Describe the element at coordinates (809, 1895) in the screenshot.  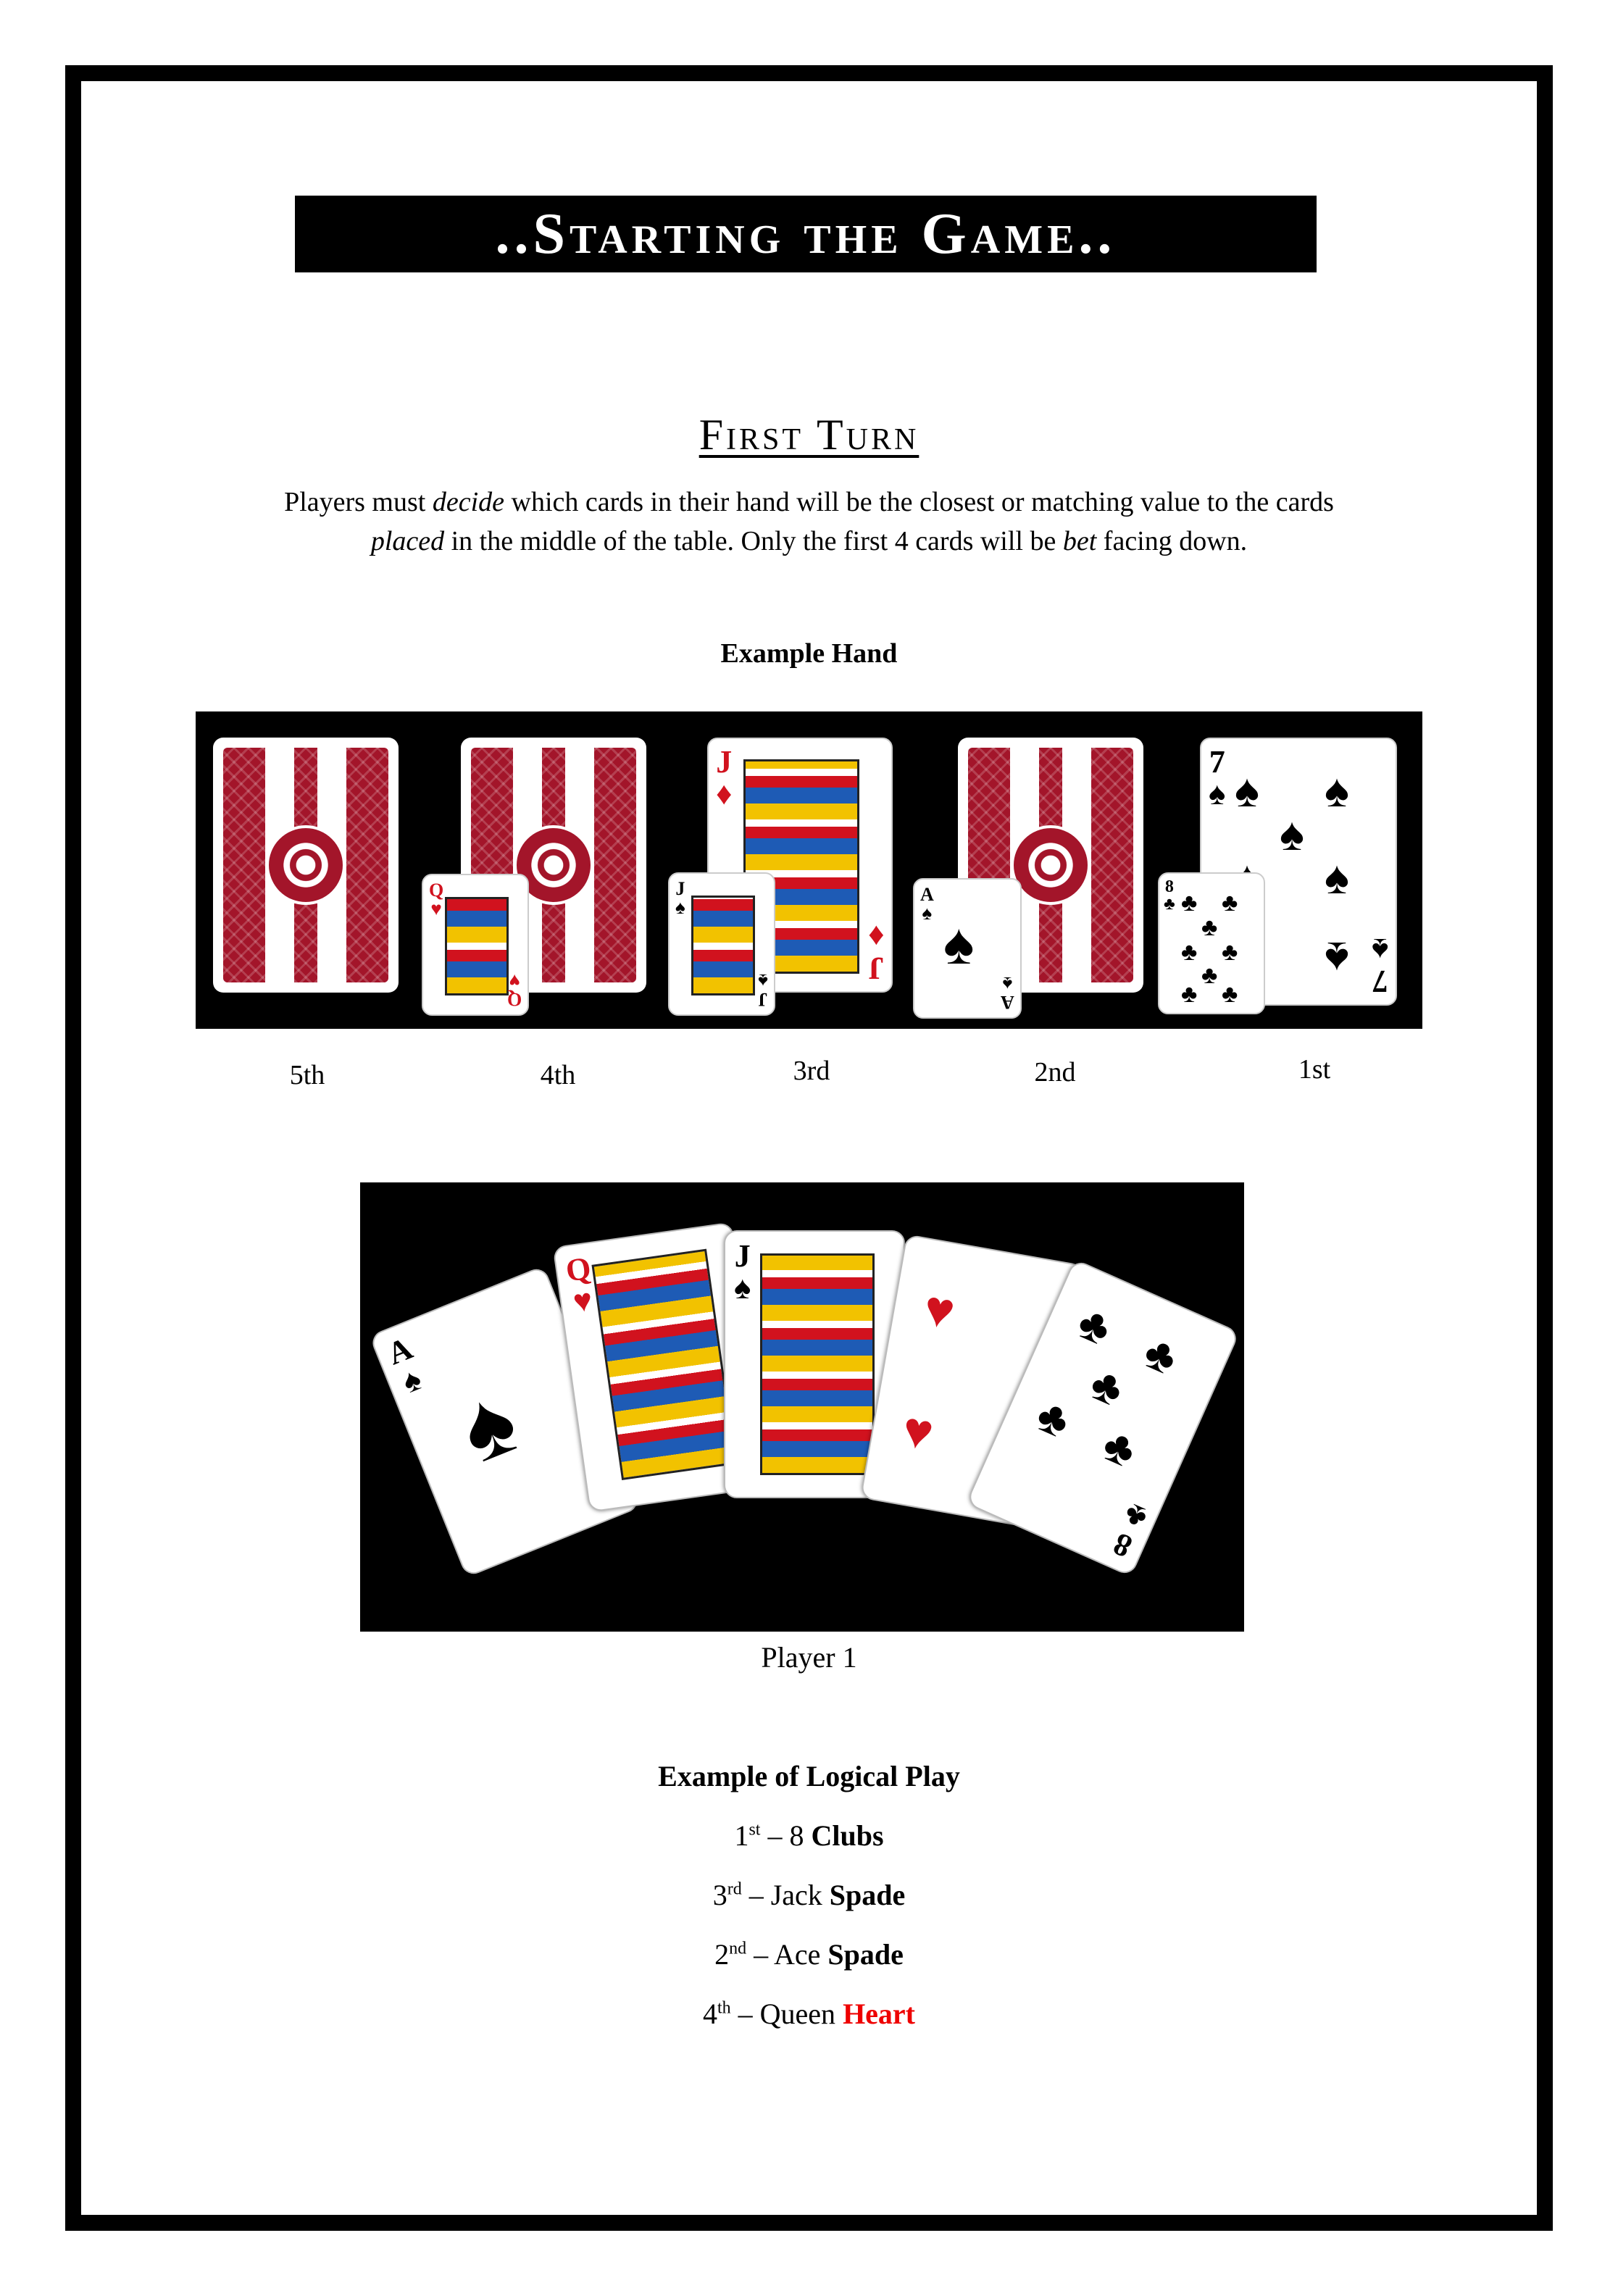
I see `play-line: 3rd – Jack Spade` at that location.